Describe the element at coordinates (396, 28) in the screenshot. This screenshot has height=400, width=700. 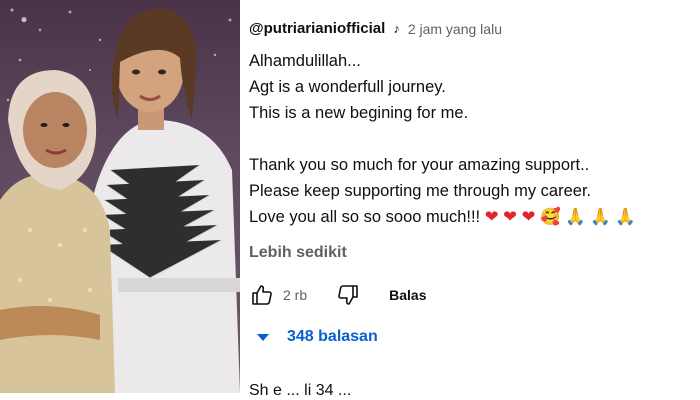
I see `music-note-icon: ♪` at that location.